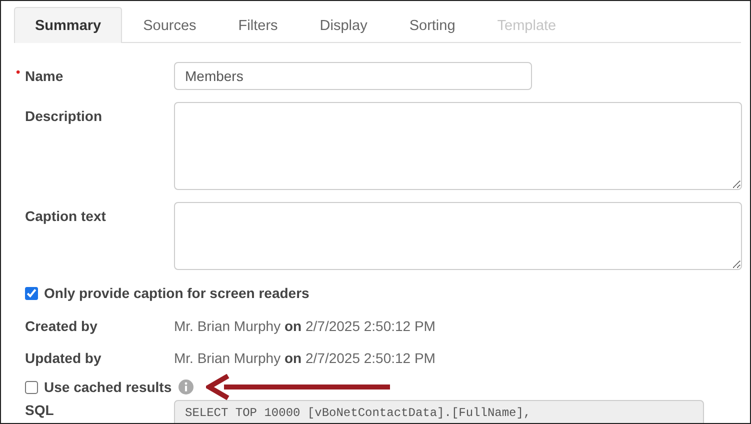 The height and width of the screenshot is (424, 751). Describe the element at coordinates (343, 25) in the screenshot. I see `tab: Display` at that location.